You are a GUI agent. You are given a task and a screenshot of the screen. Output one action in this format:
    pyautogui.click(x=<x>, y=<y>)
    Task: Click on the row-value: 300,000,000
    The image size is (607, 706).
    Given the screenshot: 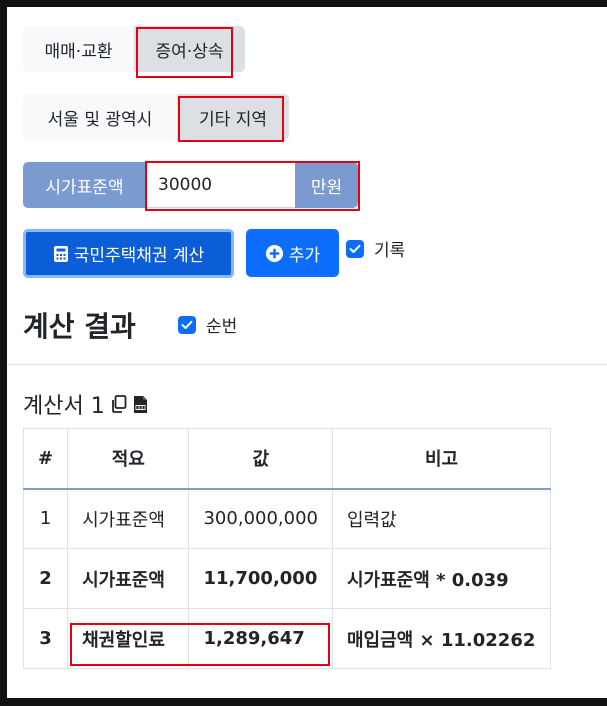 What is the action you would take?
    pyautogui.click(x=260, y=518)
    